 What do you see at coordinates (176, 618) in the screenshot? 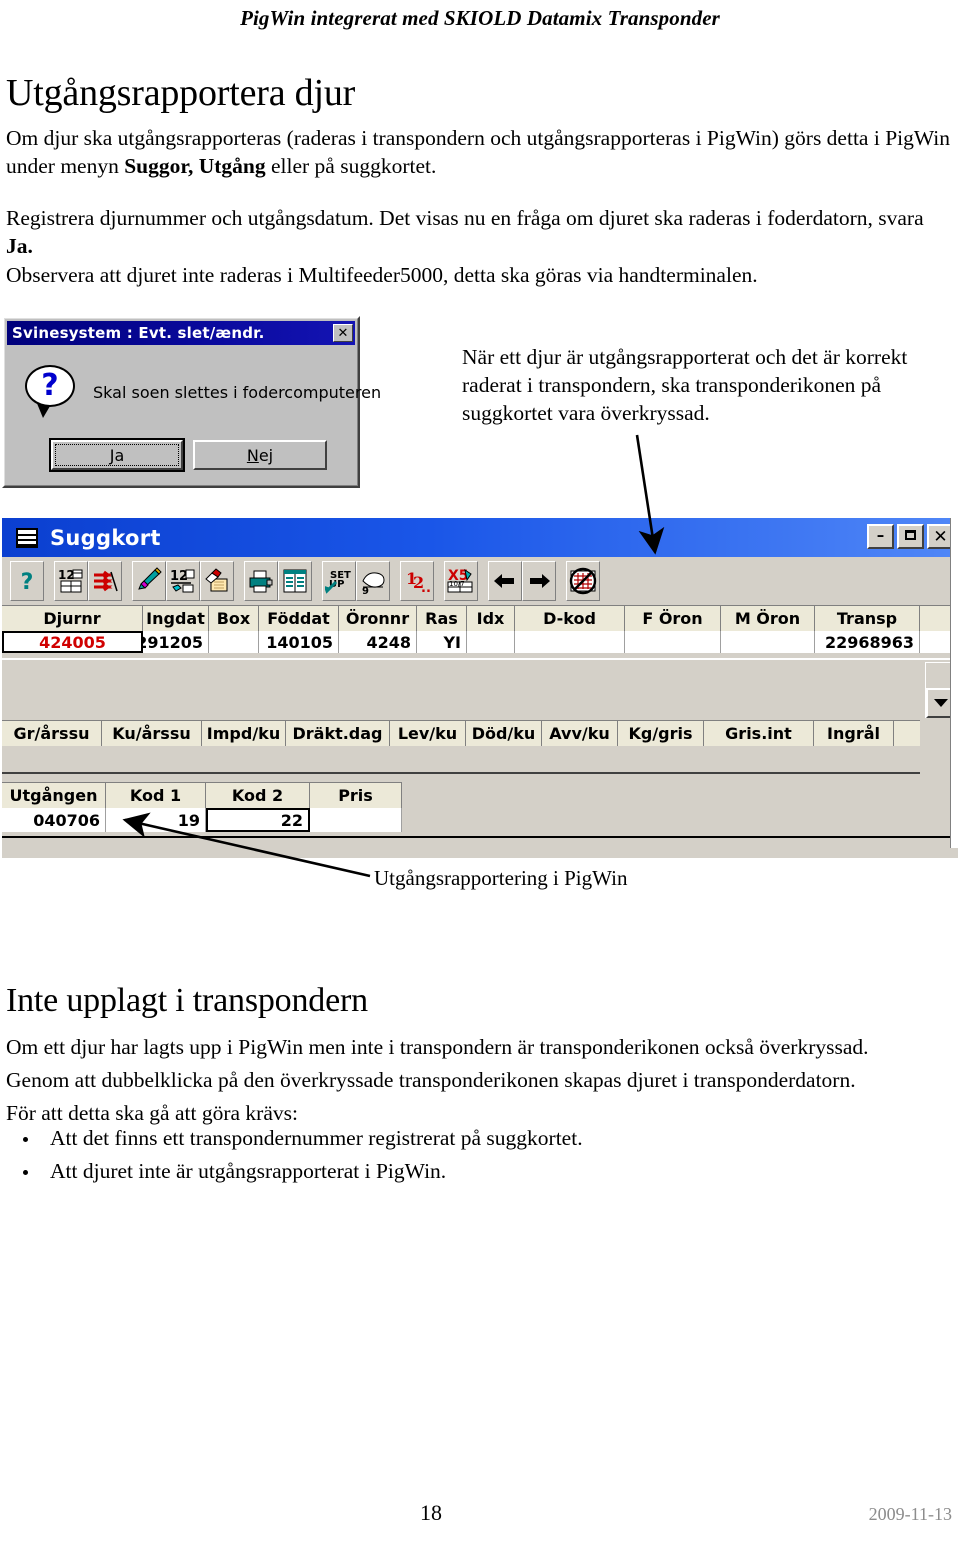
I see `column-header: Ingdat` at bounding box center [176, 618].